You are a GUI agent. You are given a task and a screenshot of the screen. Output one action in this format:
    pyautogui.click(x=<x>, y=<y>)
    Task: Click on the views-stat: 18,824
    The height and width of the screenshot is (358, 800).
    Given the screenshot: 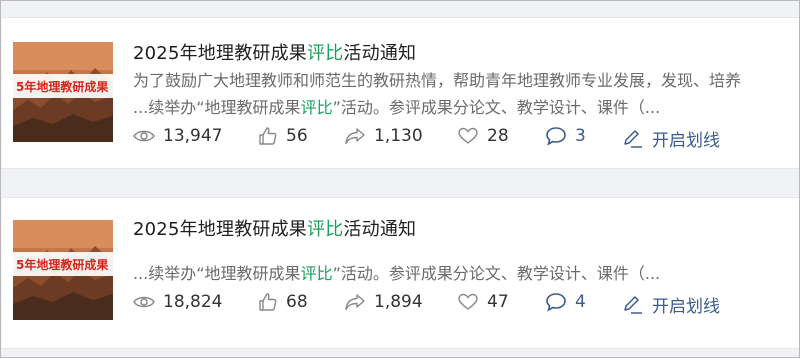 What is the action you would take?
    pyautogui.click(x=177, y=302)
    